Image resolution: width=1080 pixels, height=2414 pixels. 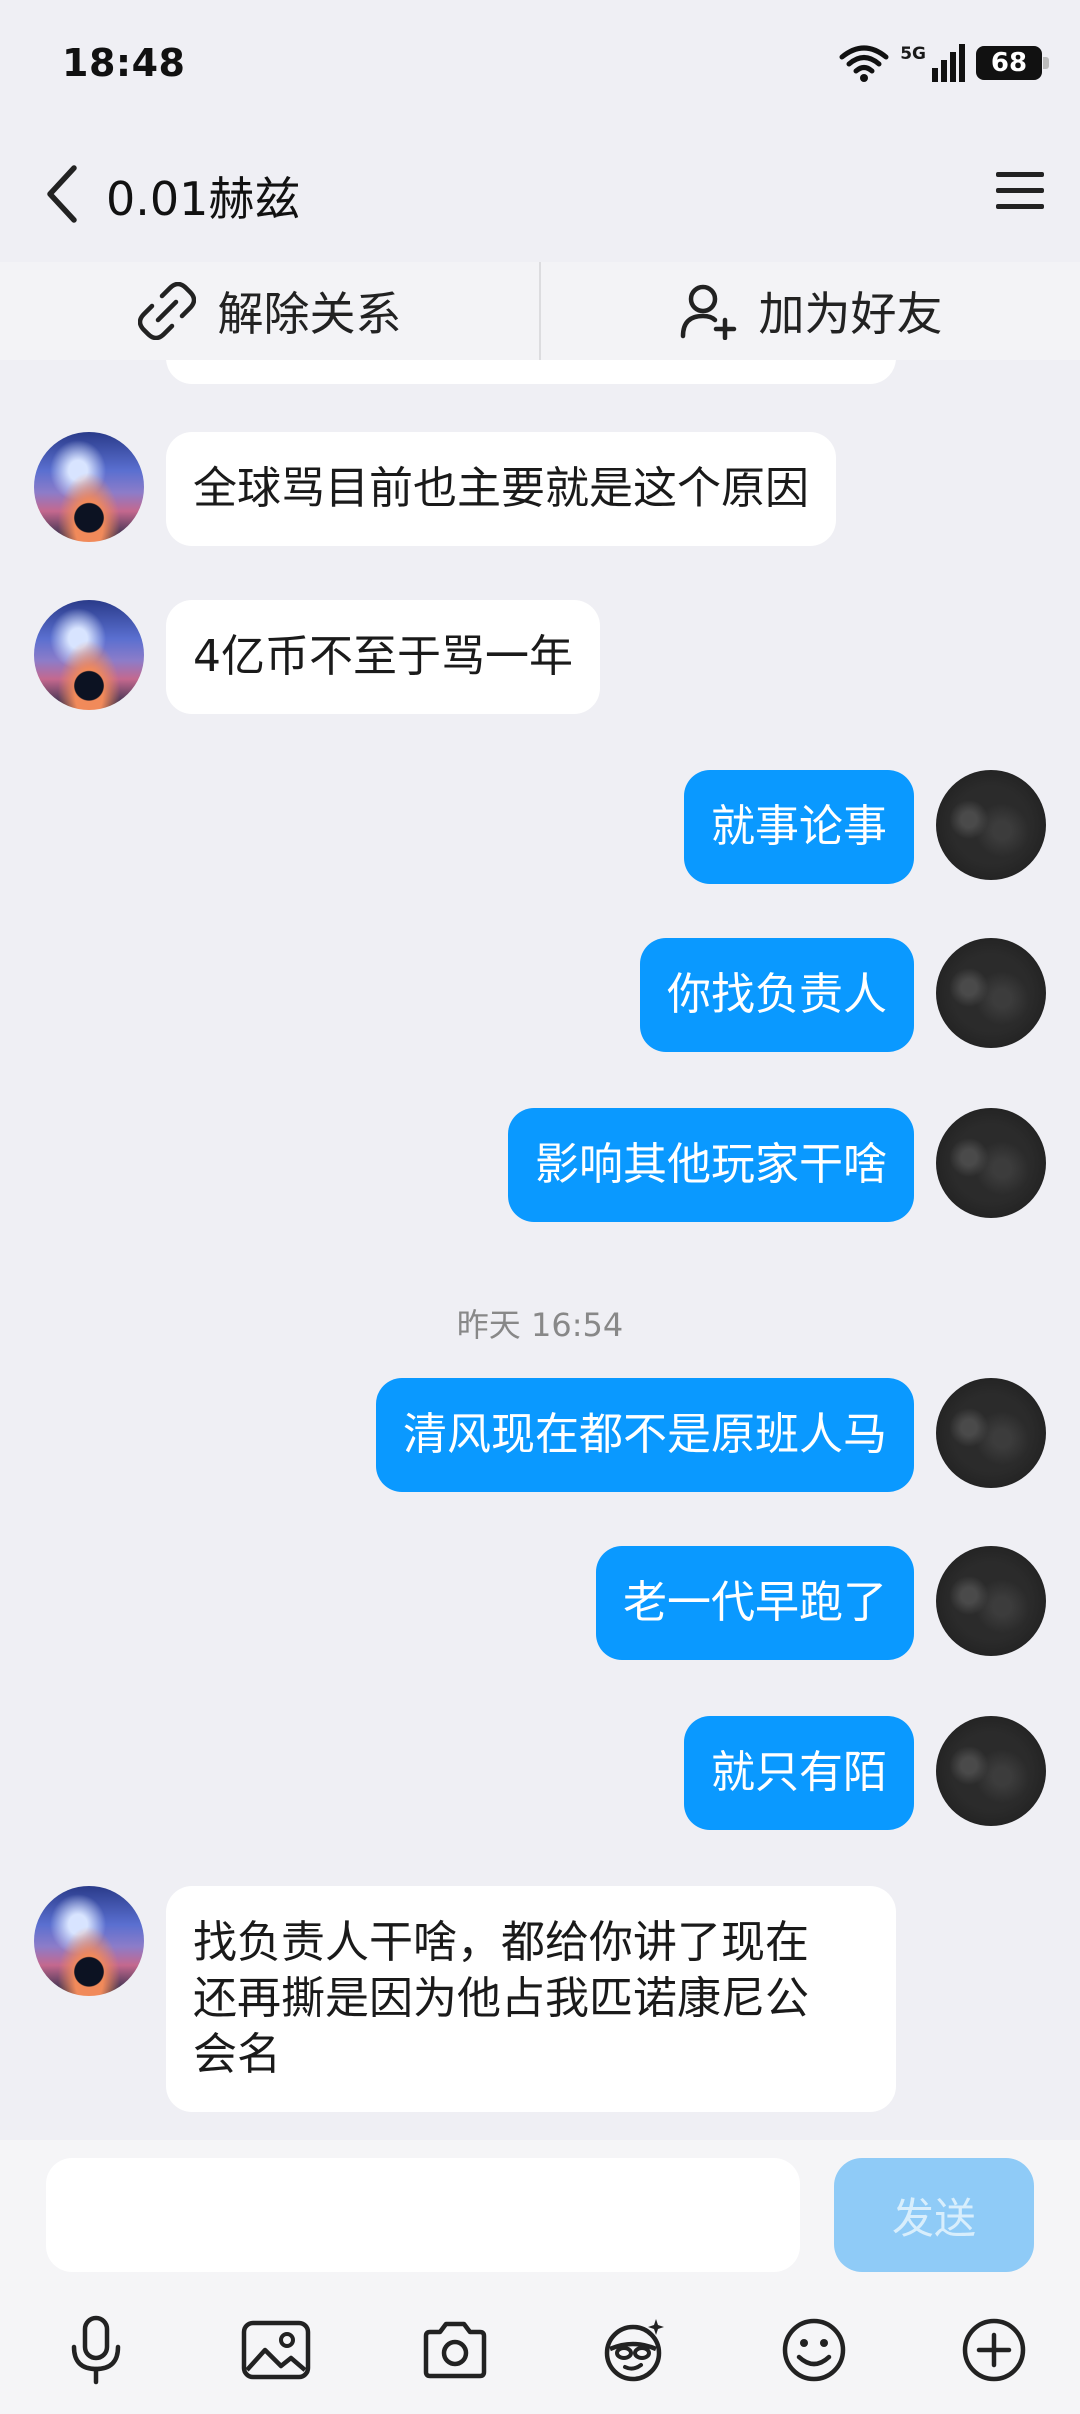 I want to click on message-row-me: 清风现在都不是原班人马, so click(x=711, y=1435).